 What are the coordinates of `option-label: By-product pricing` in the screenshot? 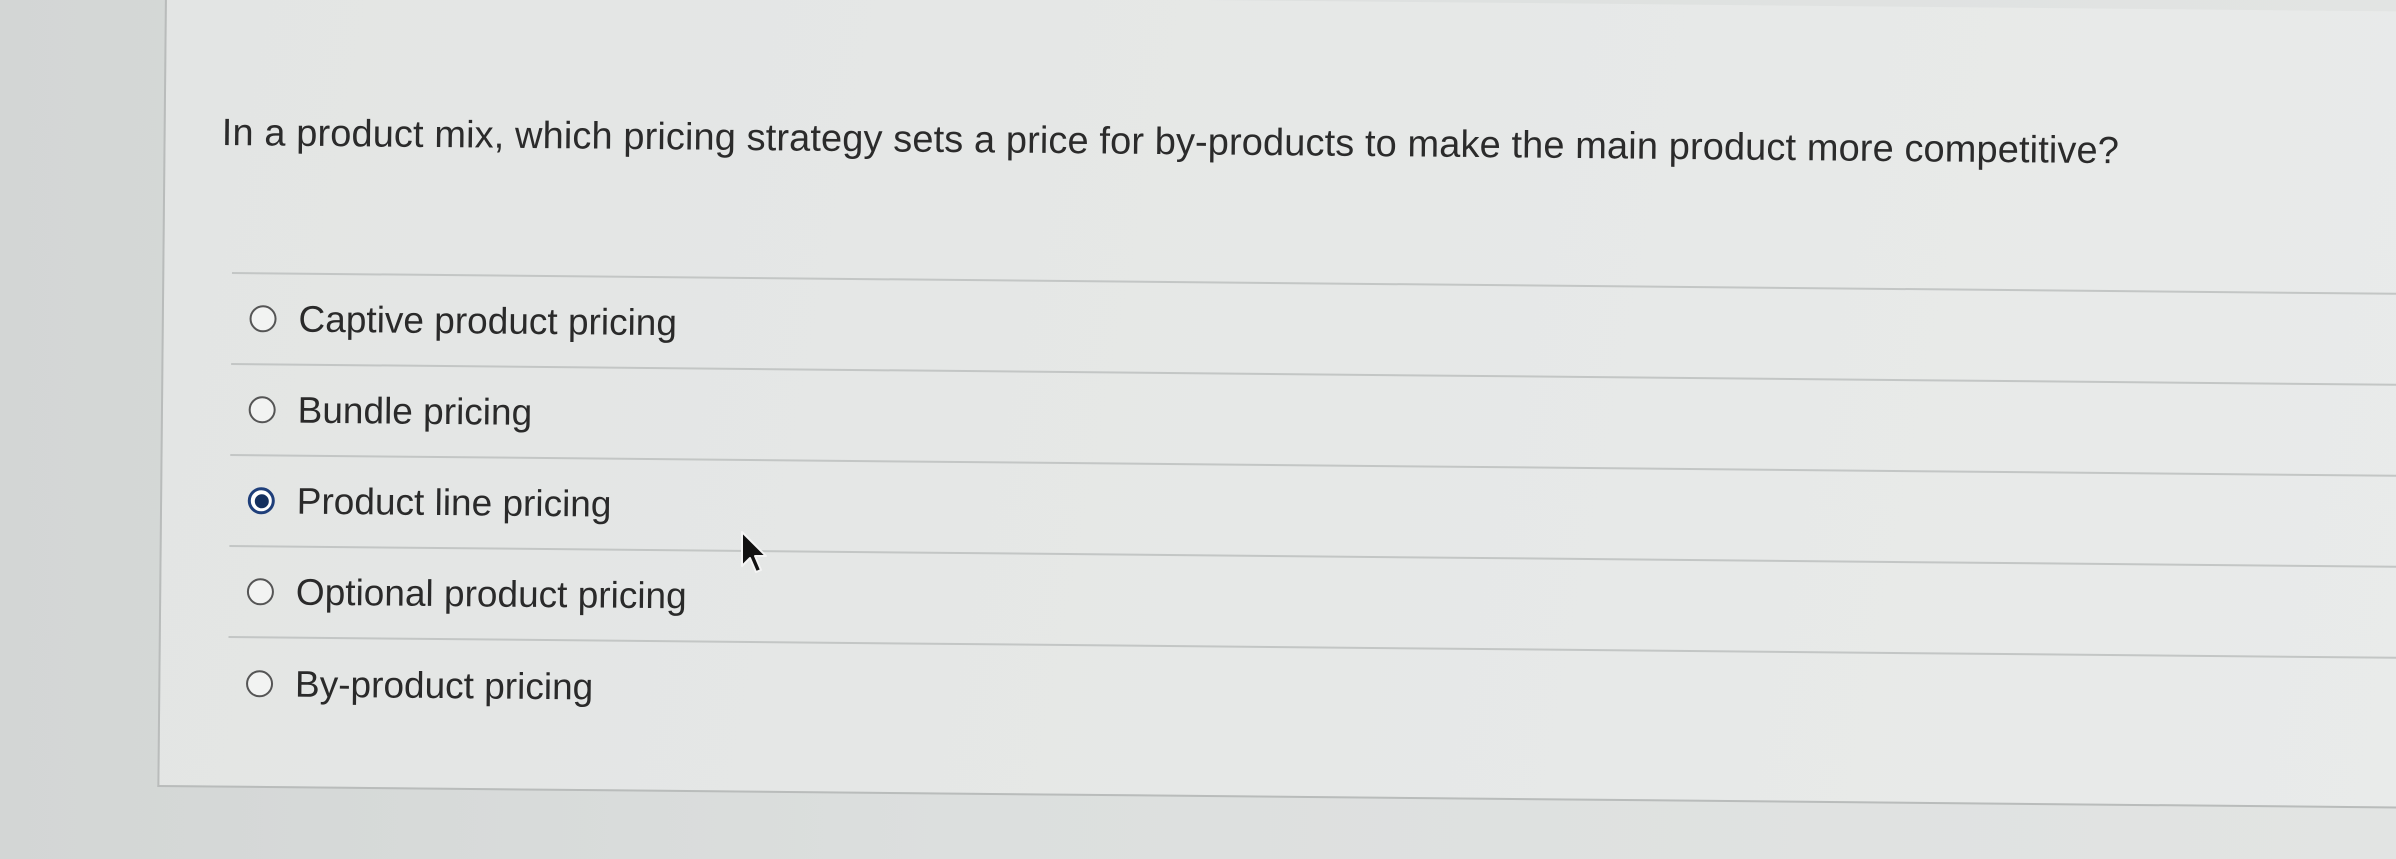 It's located at (444, 685).